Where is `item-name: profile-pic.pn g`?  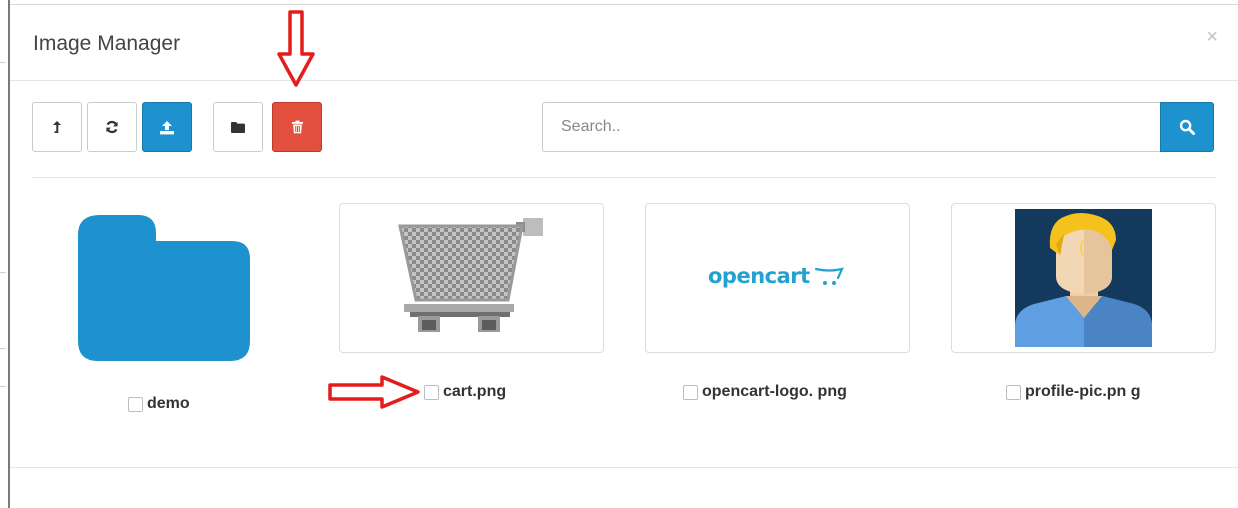 item-name: profile-pic.pn g is located at coordinates (1083, 391).